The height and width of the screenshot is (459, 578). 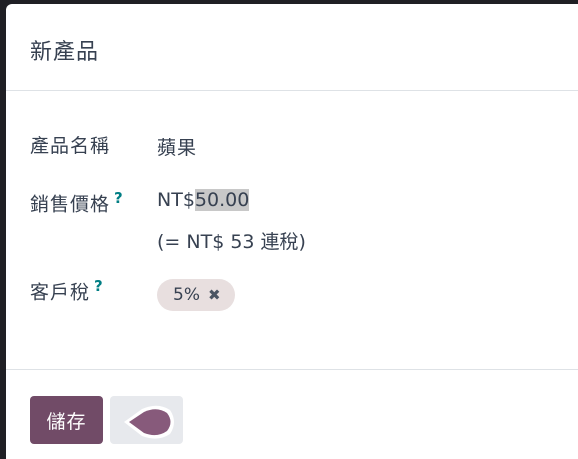 What do you see at coordinates (177, 146) in the screenshot?
I see `product-name-input: 蘋果` at bounding box center [177, 146].